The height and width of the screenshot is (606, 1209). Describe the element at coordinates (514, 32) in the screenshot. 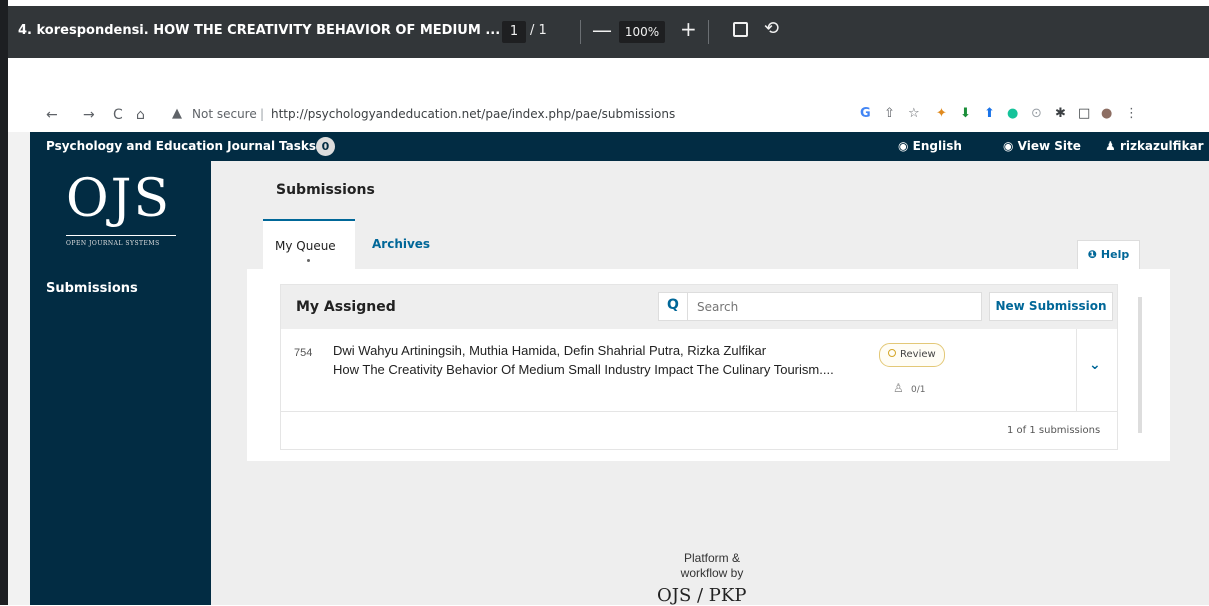

I see `pdf-page-input: 1` at that location.